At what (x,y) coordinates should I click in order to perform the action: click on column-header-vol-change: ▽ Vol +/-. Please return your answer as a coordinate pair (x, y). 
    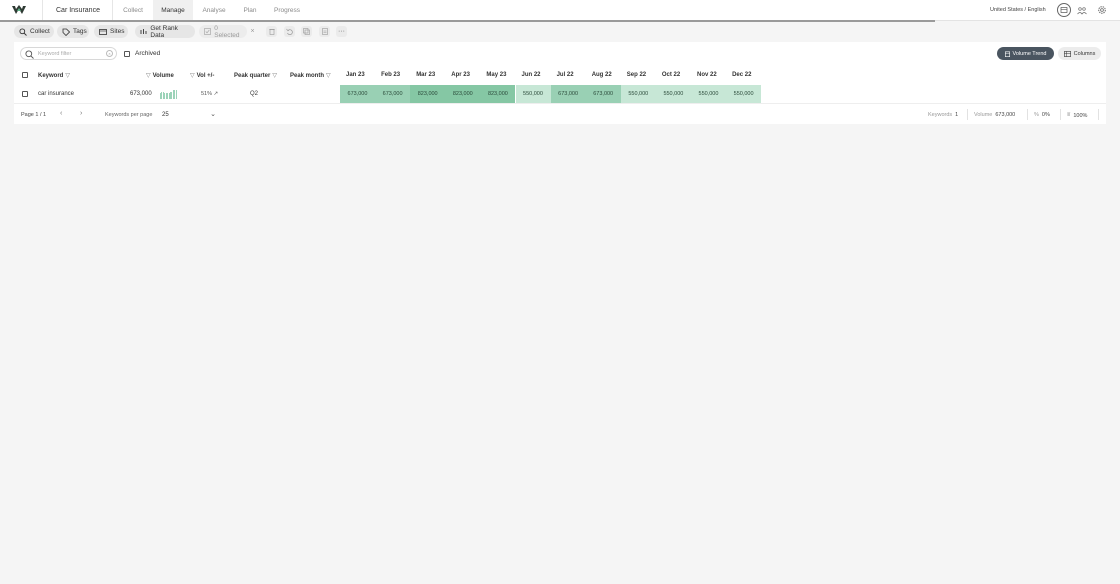
    Looking at the image, I should click on (202, 76).